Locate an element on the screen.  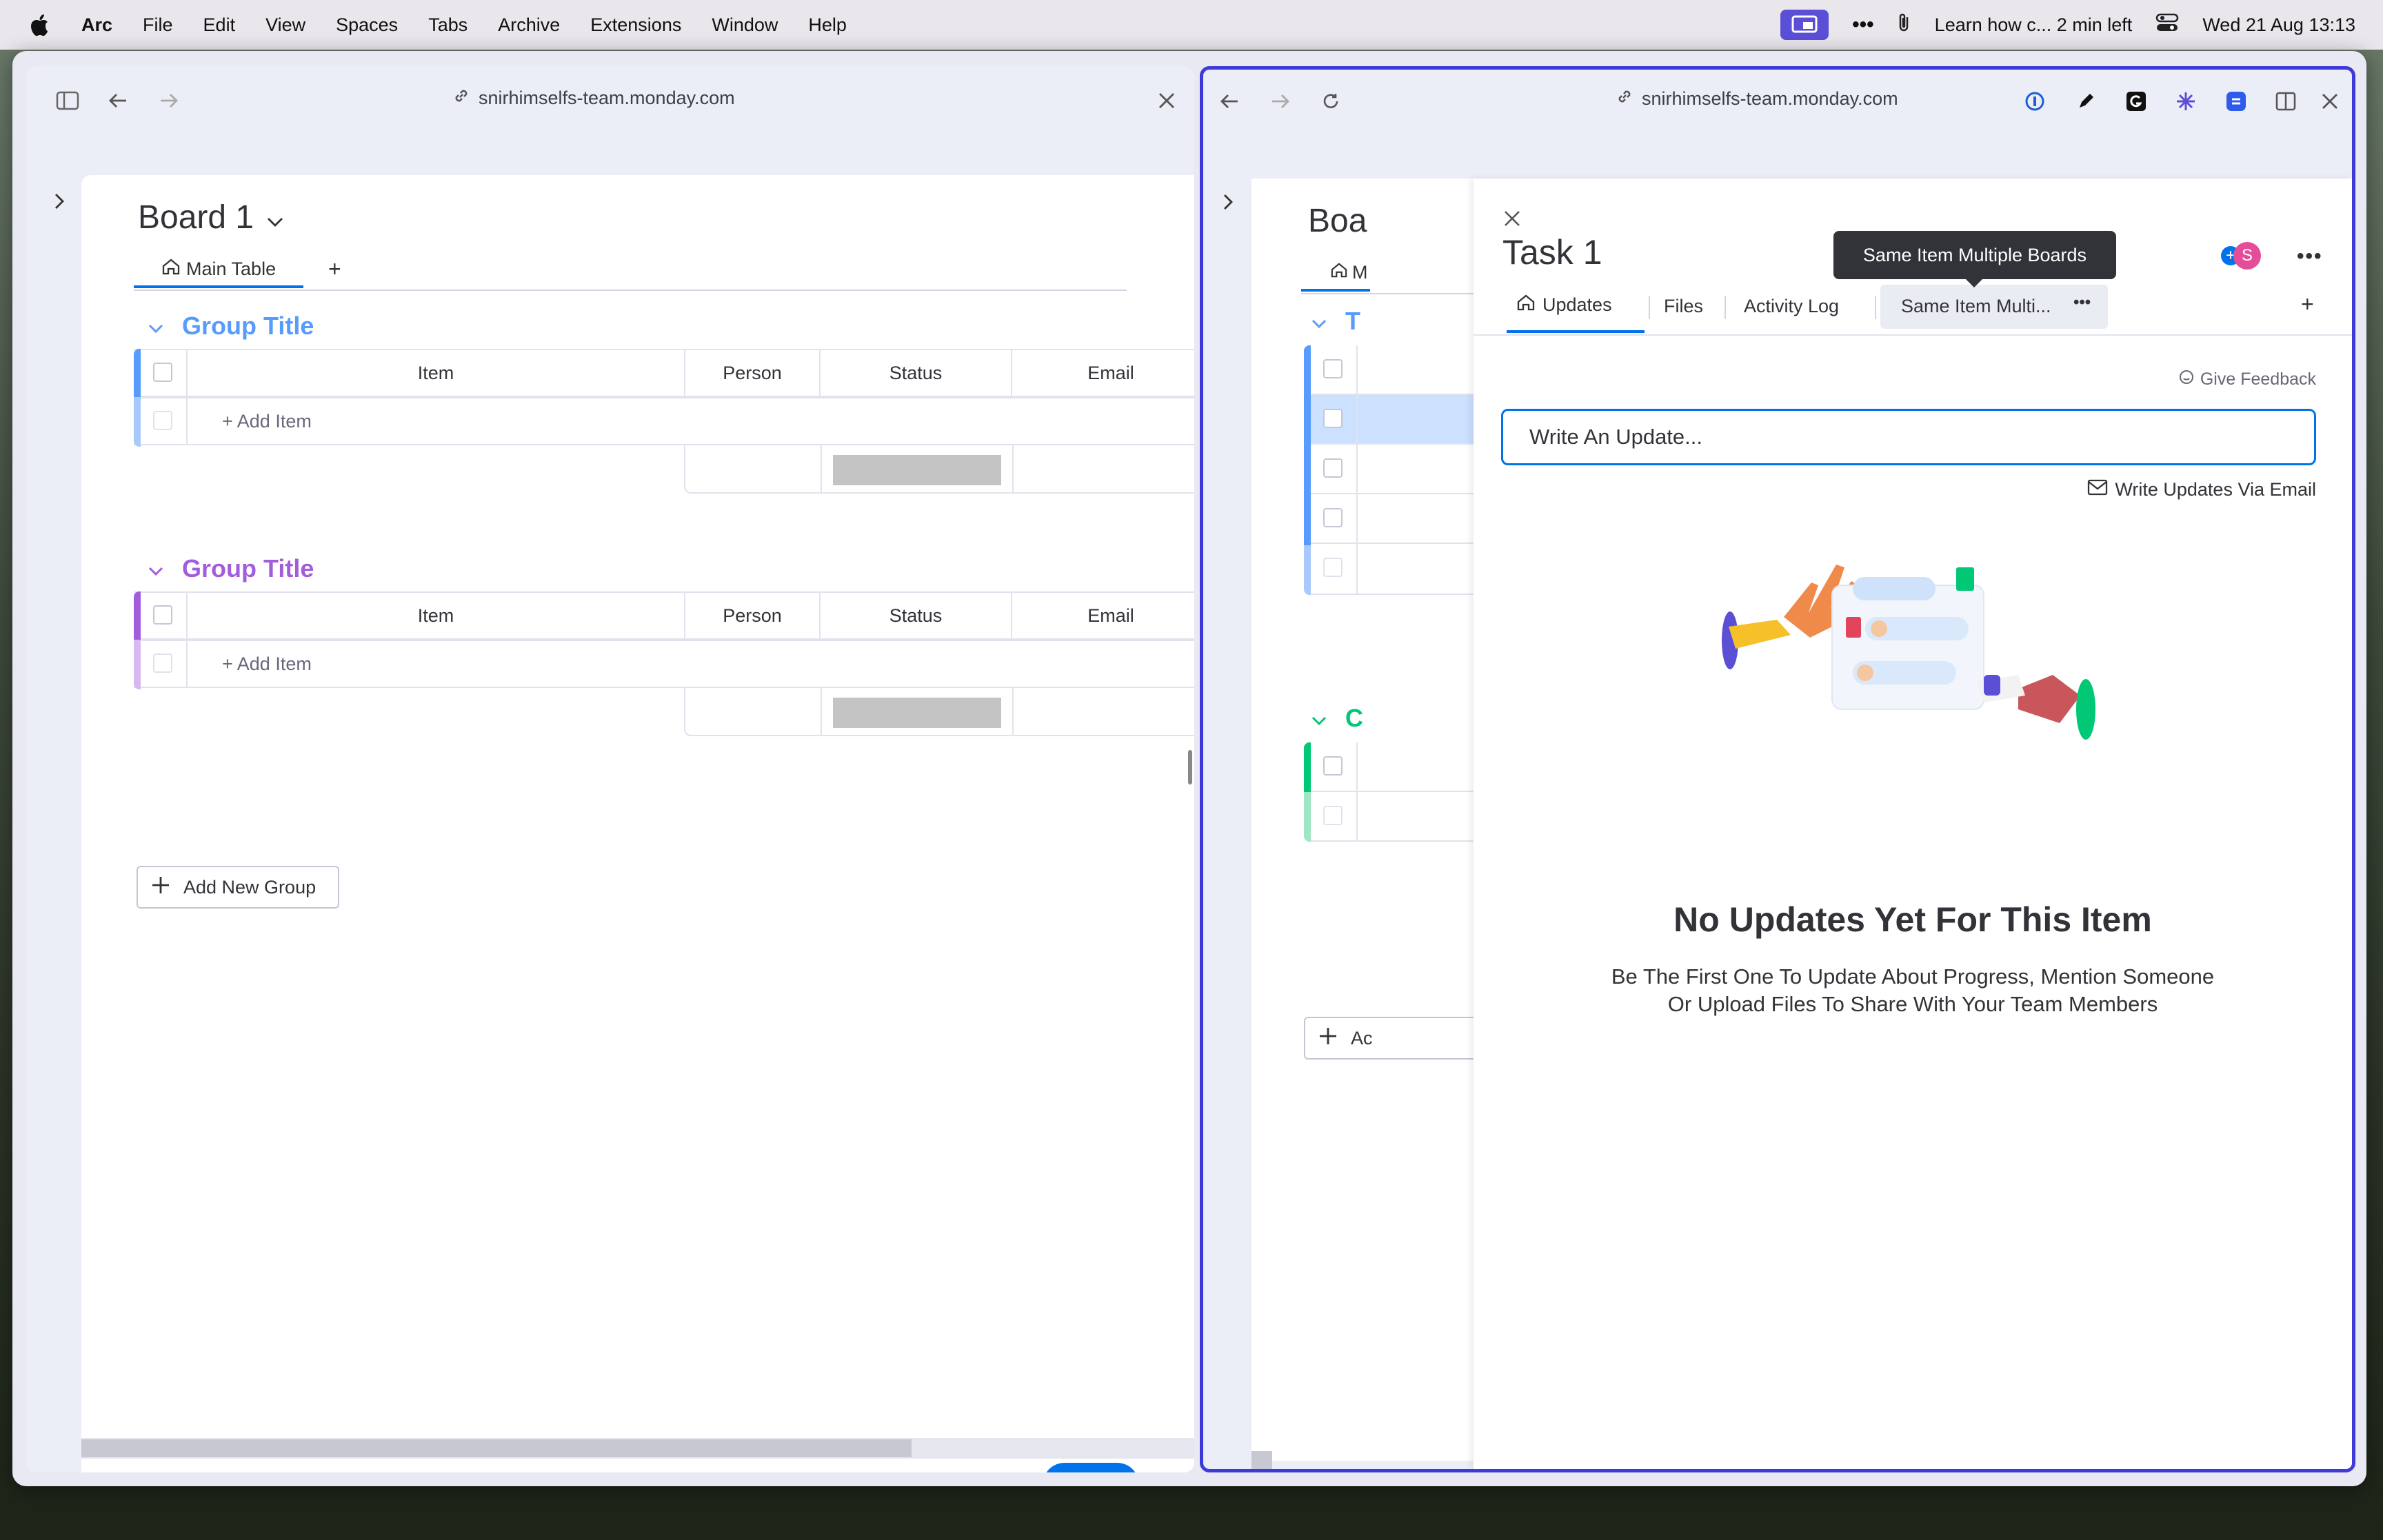
sparkle-extension-icon is located at coordinates (2186, 102).